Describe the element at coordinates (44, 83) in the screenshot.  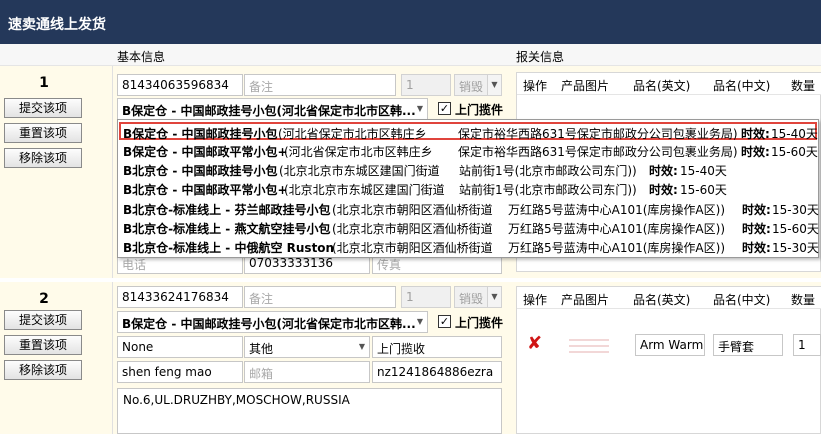
I see `order-number: 1` at that location.